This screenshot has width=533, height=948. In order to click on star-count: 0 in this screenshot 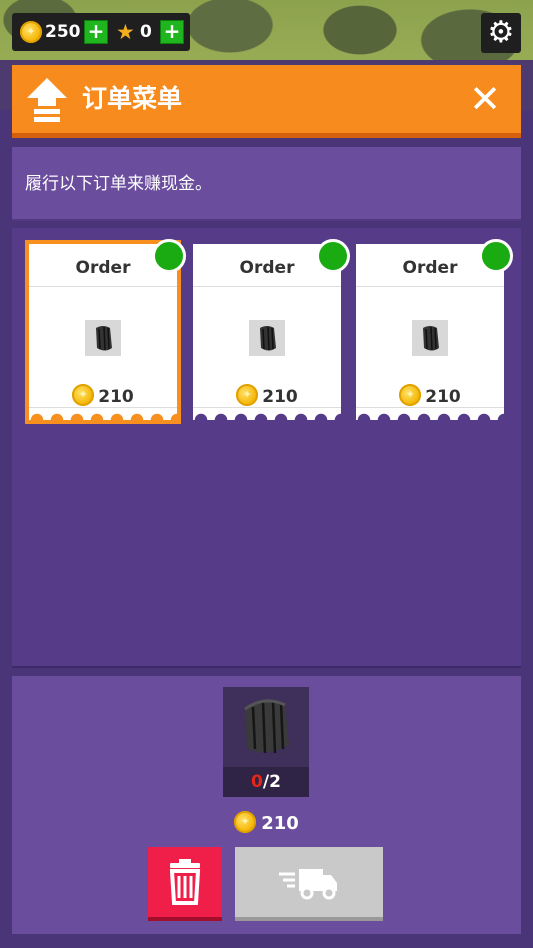, I will do `click(146, 32)`.